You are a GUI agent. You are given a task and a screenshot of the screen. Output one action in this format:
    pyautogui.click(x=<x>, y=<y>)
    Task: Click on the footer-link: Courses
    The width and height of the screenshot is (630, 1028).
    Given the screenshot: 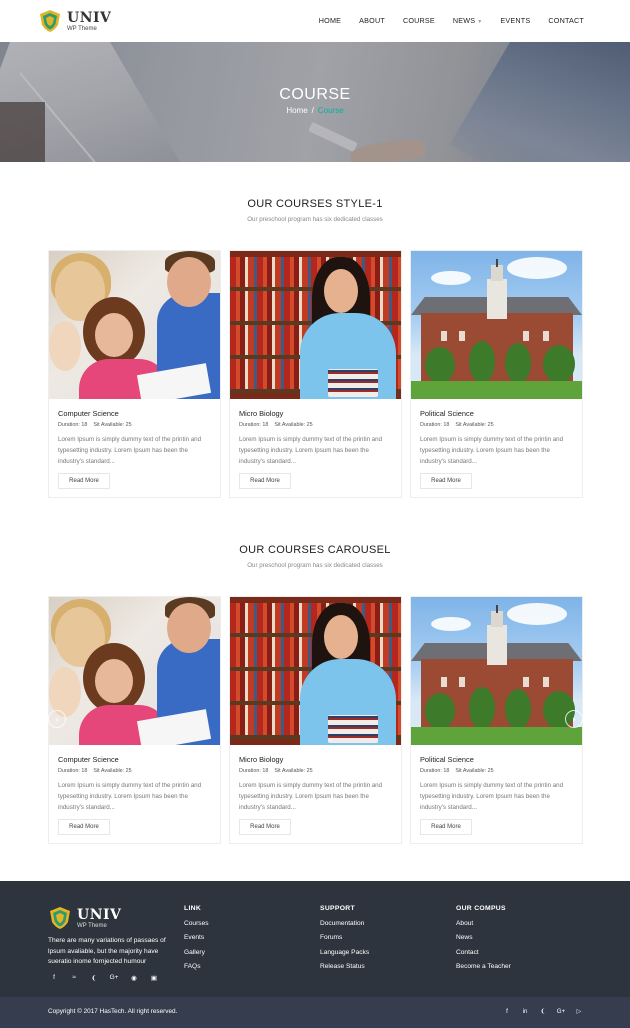 What is the action you would take?
    pyautogui.click(x=196, y=923)
    